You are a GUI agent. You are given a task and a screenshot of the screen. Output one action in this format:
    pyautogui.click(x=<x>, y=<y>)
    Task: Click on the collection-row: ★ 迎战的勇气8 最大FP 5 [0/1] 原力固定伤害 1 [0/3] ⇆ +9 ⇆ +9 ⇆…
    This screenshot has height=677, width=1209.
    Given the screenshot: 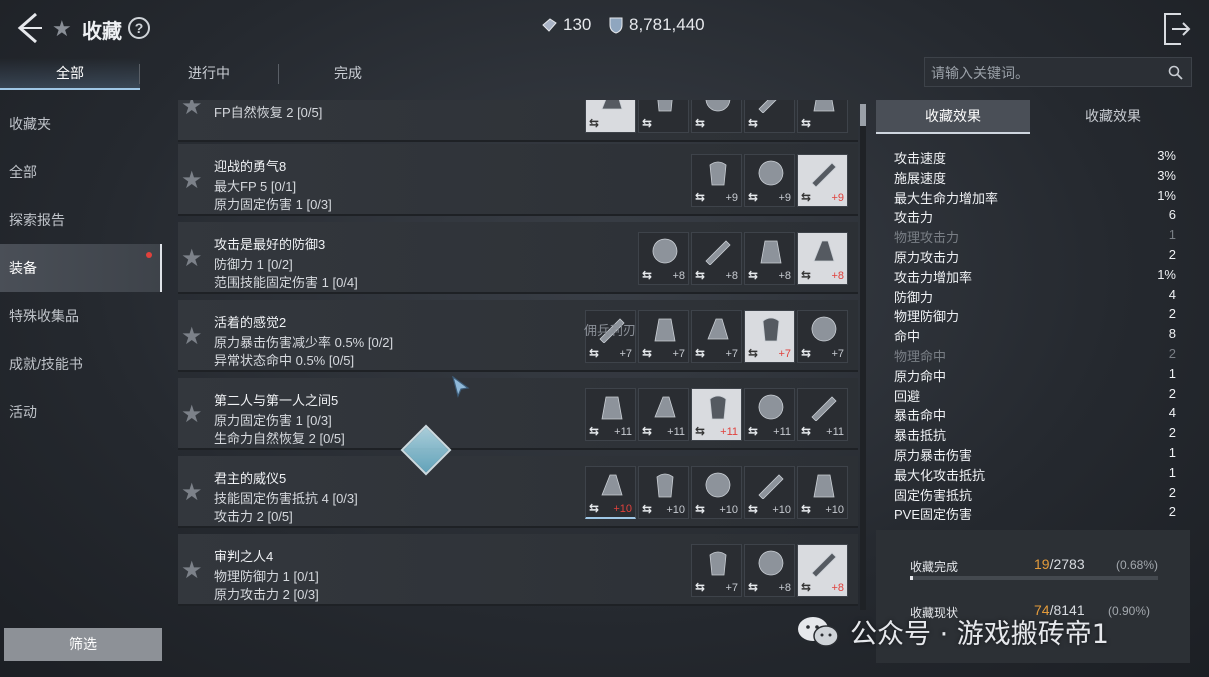 What is the action you would take?
    pyautogui.click(x=518, y=180)
    